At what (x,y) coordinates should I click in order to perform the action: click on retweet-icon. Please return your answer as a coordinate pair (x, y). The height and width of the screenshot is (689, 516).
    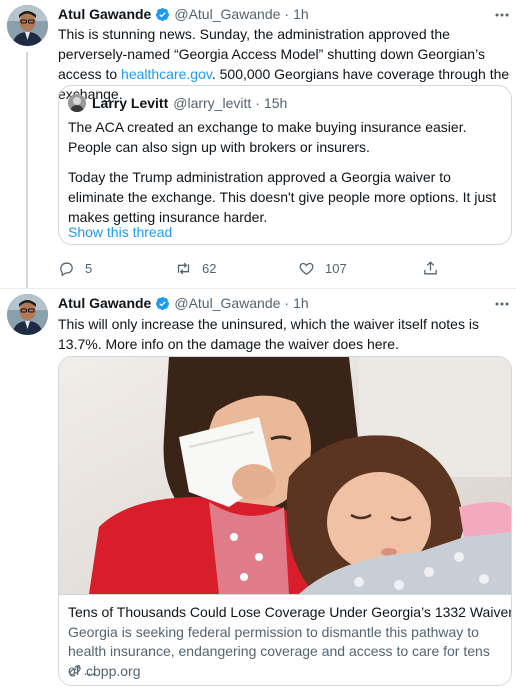
    Looking at the image, I should click on (183, 268).